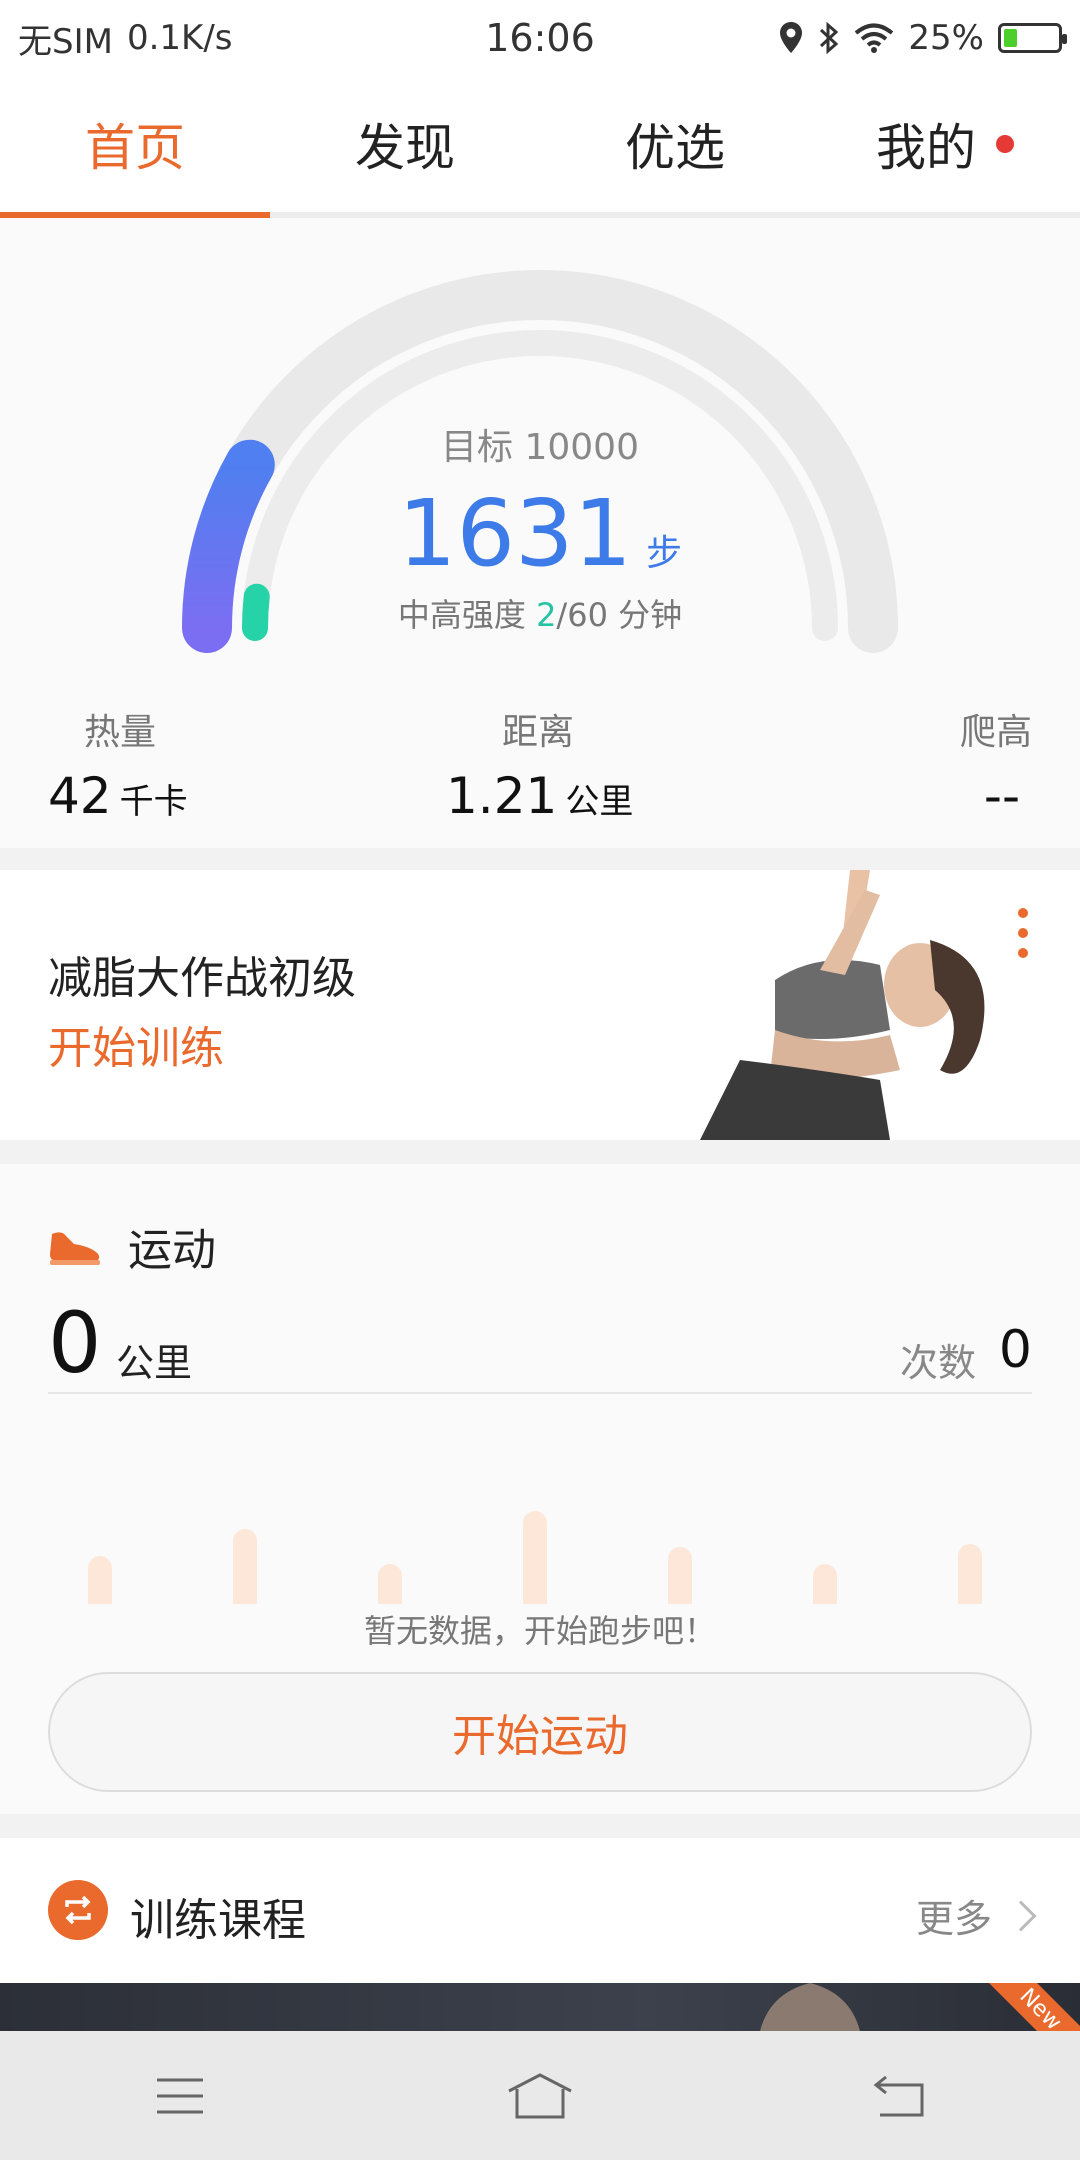 This screenshot has height=2160, width=1080. I want to click on step-goal: 目标 10000, so click(540, 447).